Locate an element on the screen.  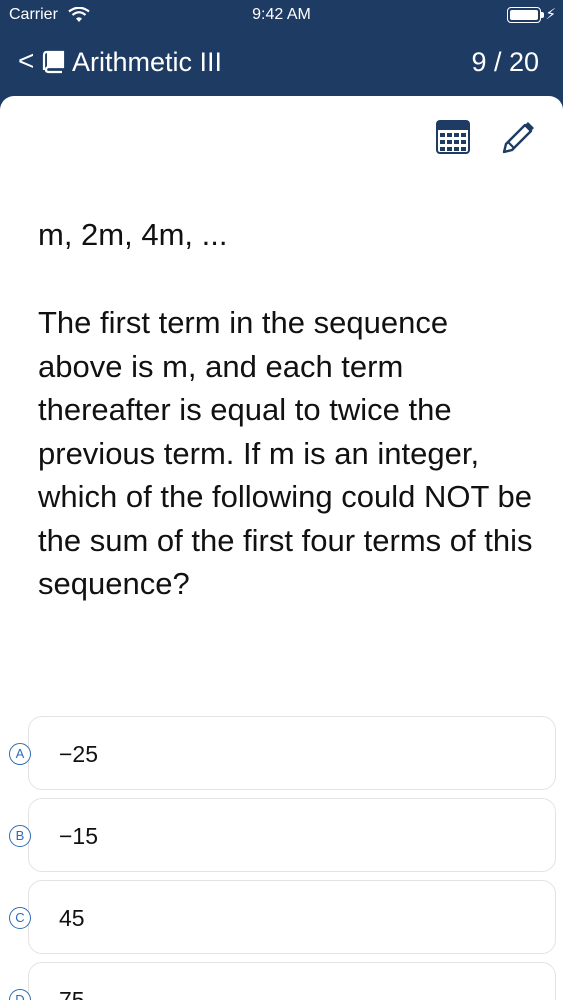
charging-icon: ⚡︎ is located at coordinates (550, 14).